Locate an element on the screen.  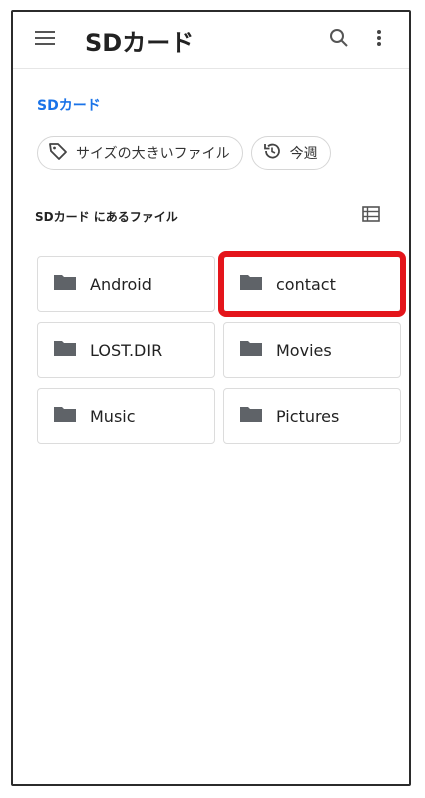
folder-tile-contact: contact is located at coordinates (312, 284).